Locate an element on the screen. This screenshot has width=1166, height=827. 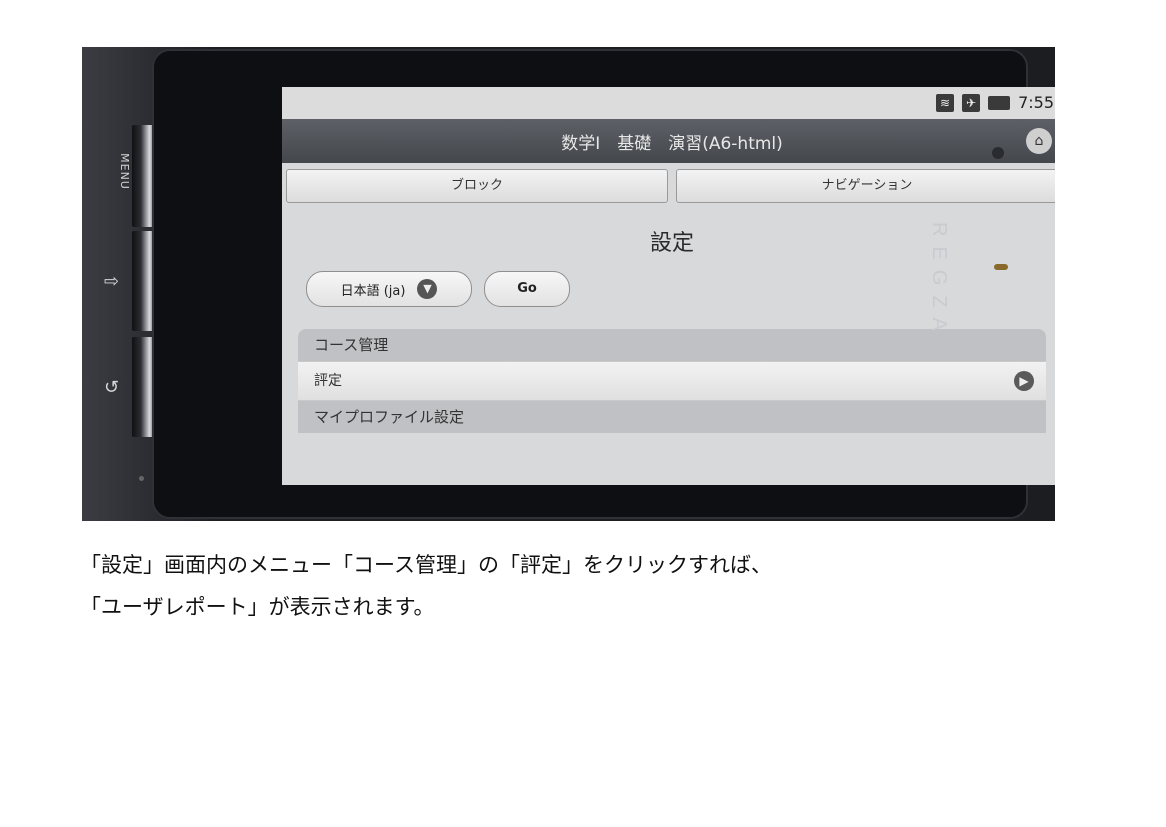
go-button: Go is located at coordinates (527, 289).